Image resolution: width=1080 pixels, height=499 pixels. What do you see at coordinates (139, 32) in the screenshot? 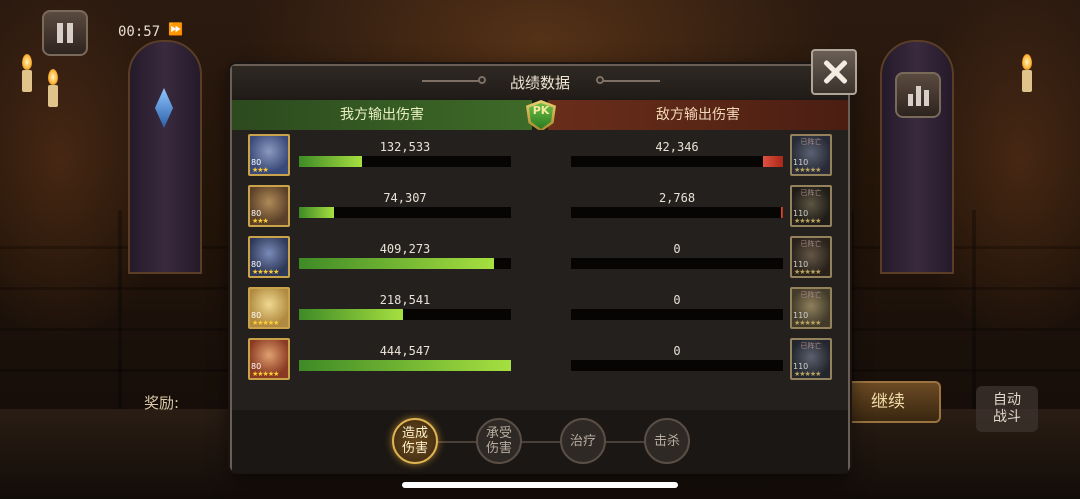
I see `battle-timer: 00:57` at bounding box center [139, 32].